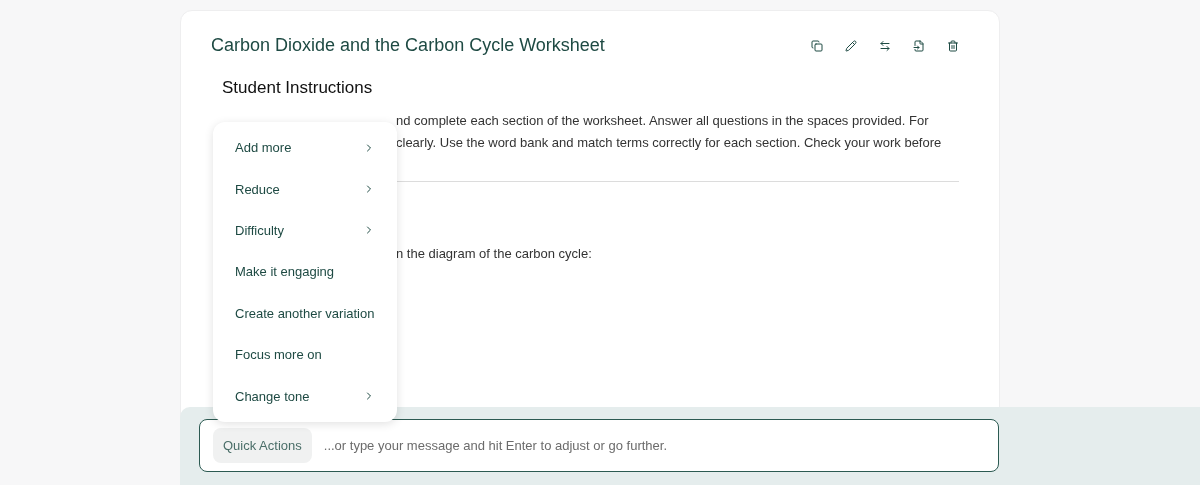 The height and width of the screenshot is (485, 1200). I want to click on arrows-icon, so click(885, 45).